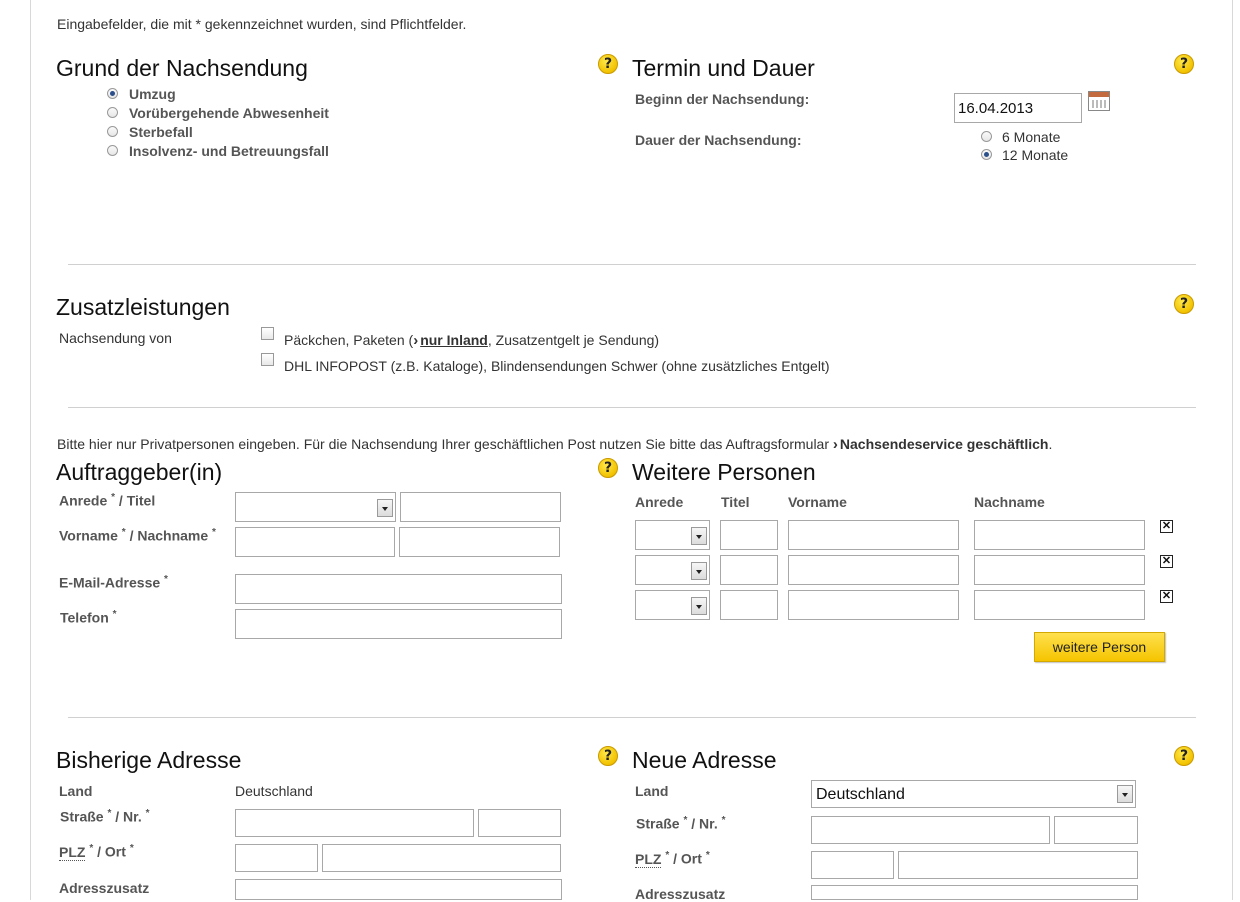 The image size is (1240, 902). What do you see at coordinates (873, 535) in the screenshot?
I see `person-1-vorname-input` at bounding box center [873, 535].